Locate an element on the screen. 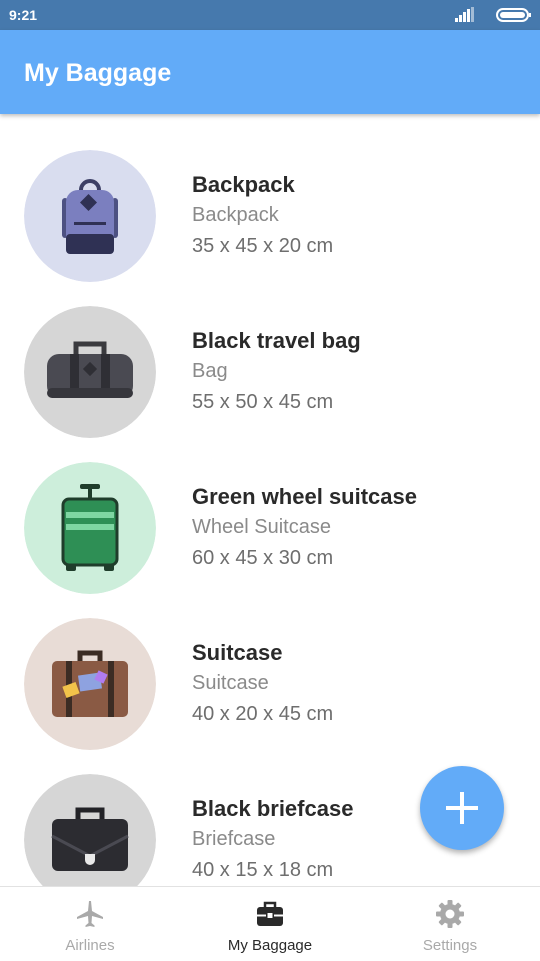 This screenshot has height=961, width=540. item-dimensions: 35 x 45 x 20 cm is located at coordinates (263, 246).